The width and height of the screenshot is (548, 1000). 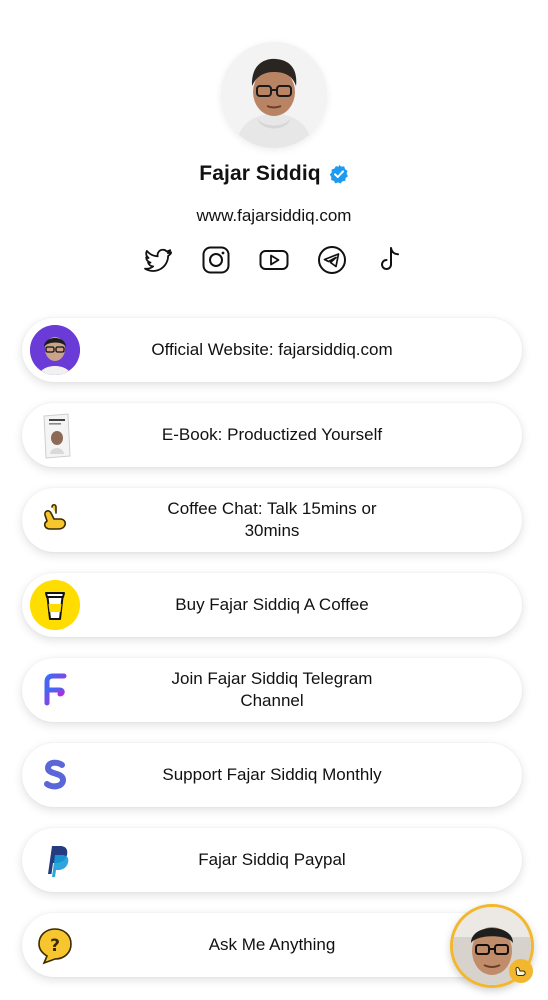 I want to click on f-logo-icon, so click(x=55, y=690).